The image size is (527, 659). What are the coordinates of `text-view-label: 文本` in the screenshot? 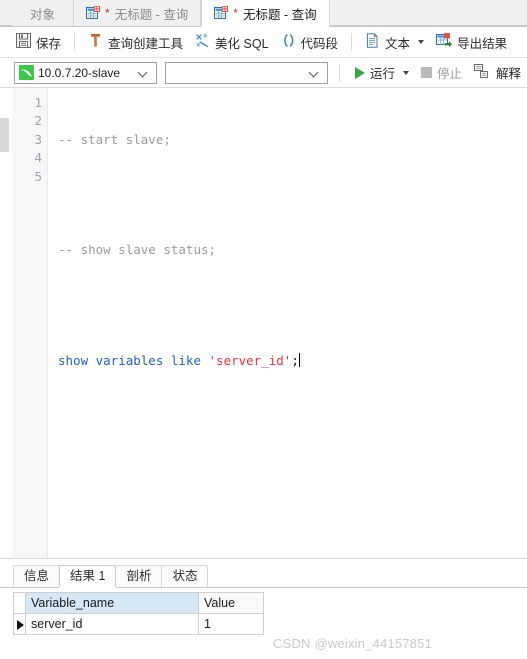 It's located at (398, 43).